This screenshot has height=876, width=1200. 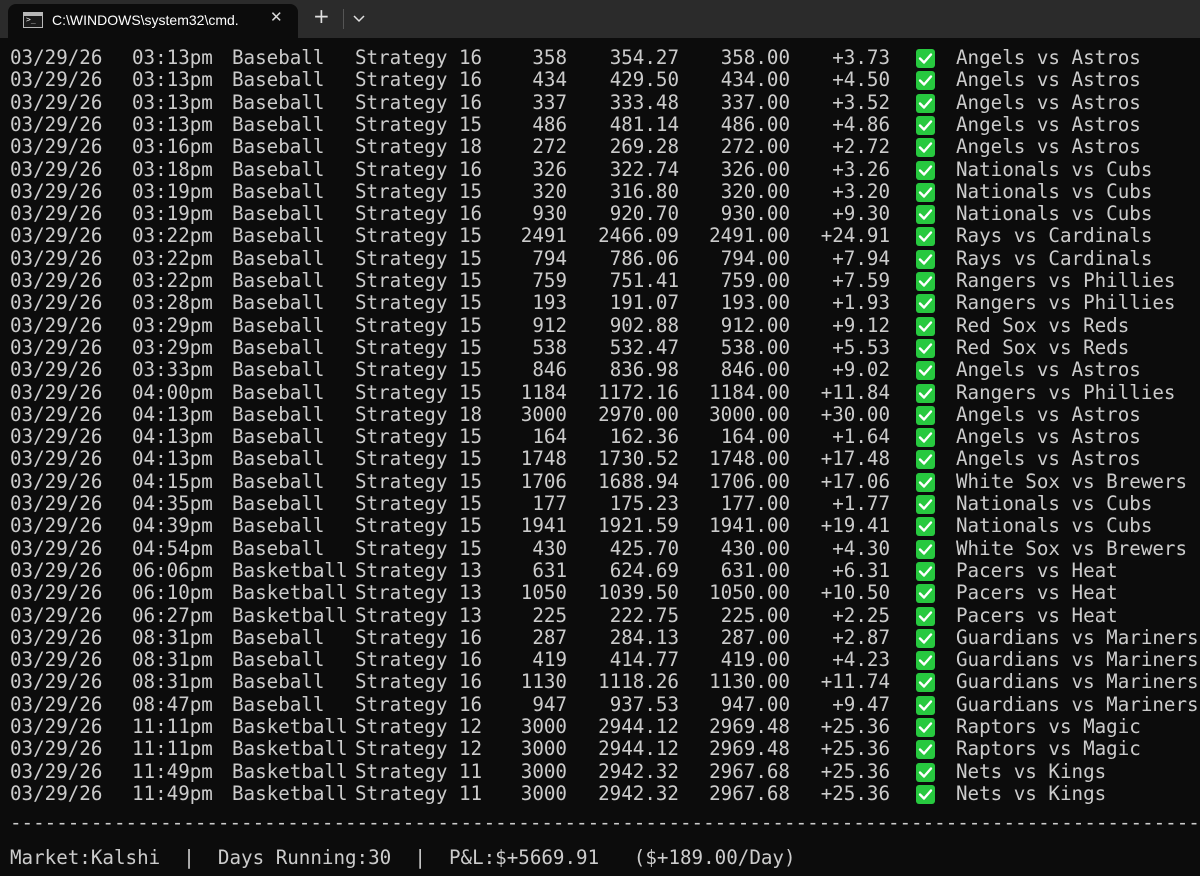 I want to click on trade-payout: 912.00, so click(x=755, y=325).